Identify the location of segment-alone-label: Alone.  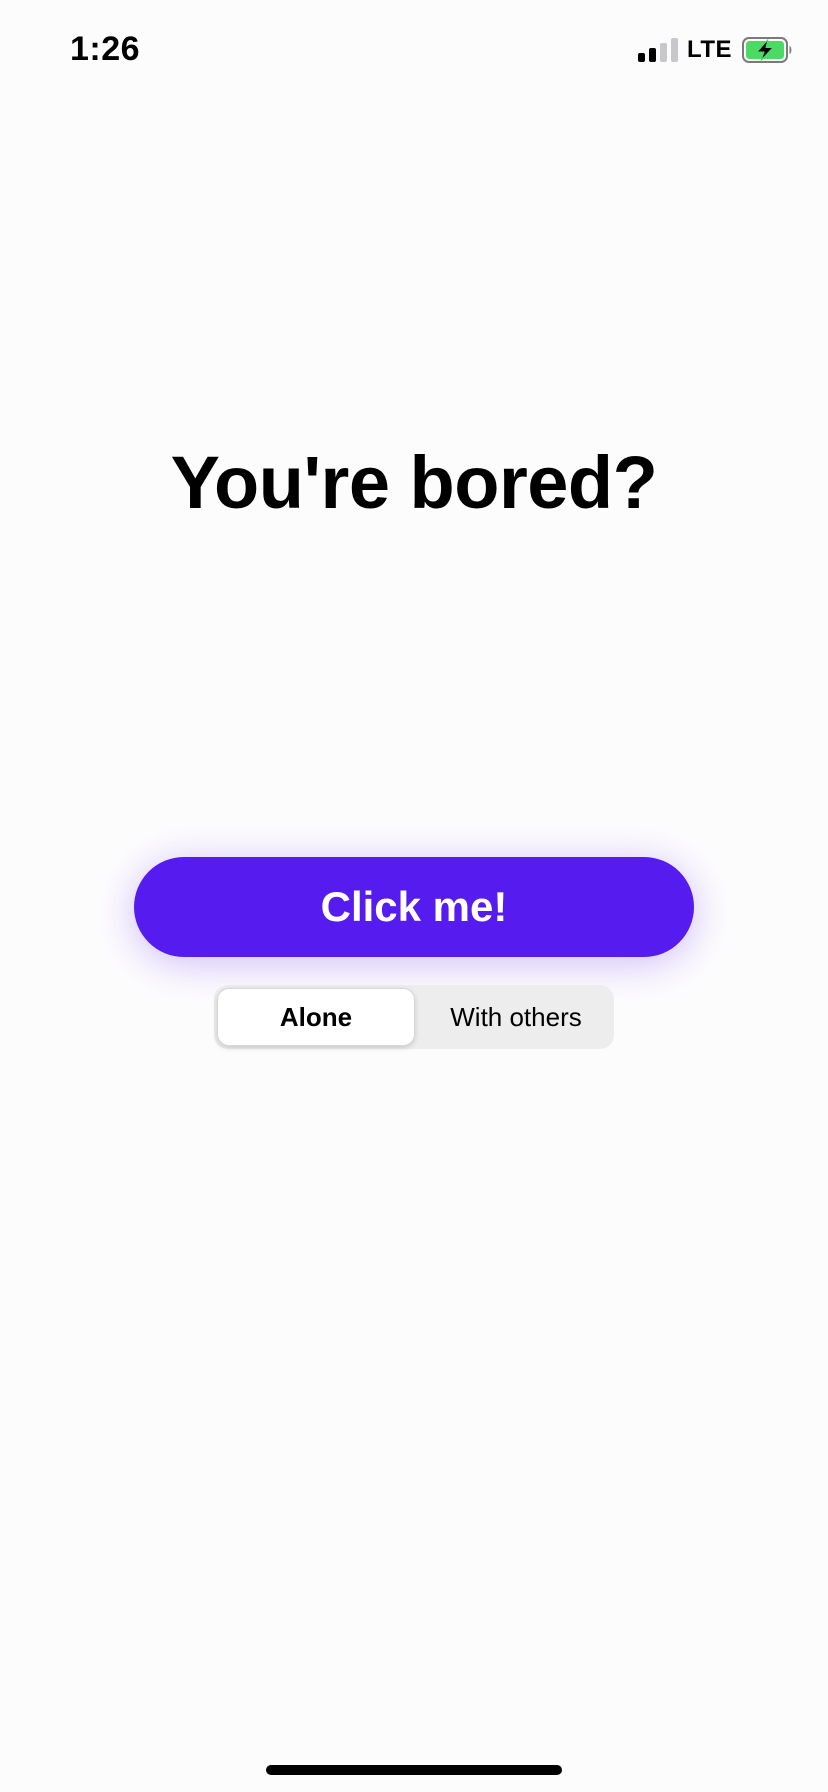
(316, 1016).